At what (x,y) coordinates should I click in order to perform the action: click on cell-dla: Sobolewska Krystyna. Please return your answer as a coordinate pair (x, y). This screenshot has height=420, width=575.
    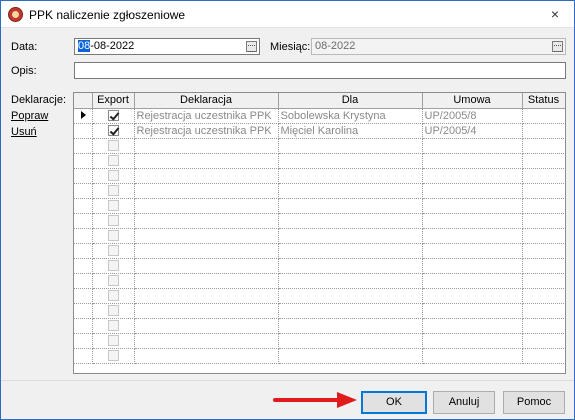
    Looking at the image, I should click on (350, 116).